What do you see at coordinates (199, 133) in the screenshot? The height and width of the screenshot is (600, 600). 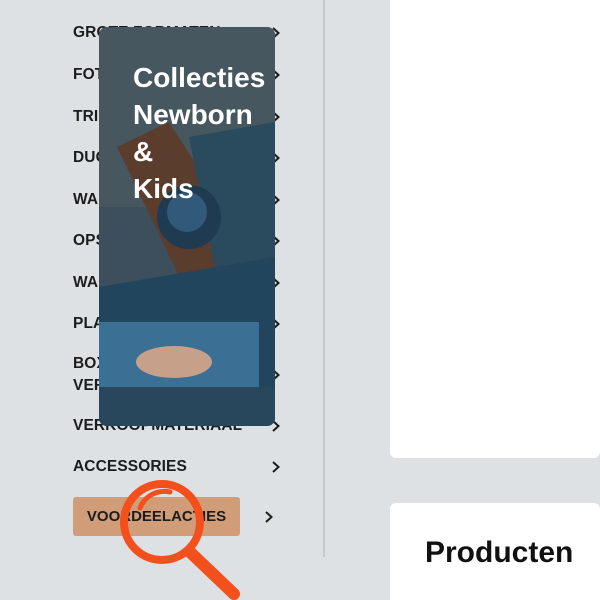 I see `banner-title: Collecties Newborn & Kids` at bounding box center [199, 133].